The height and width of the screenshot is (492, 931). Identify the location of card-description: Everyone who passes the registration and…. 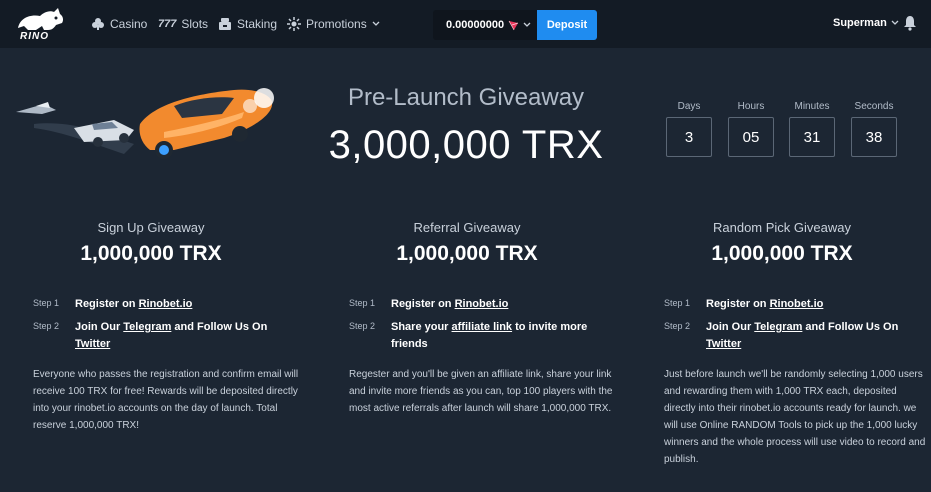
(166, 400).